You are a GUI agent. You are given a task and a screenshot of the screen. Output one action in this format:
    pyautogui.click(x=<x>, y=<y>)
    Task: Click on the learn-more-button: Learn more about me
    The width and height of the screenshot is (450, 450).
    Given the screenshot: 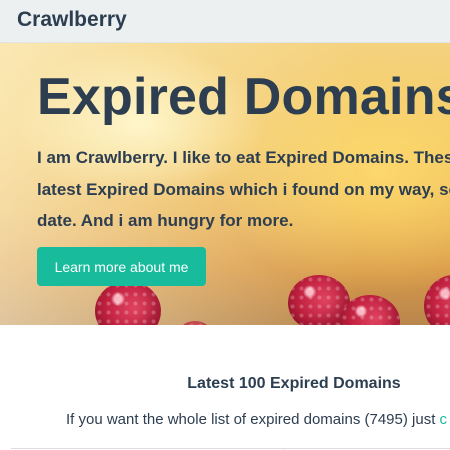 What is the action you would take?
    pyautogui.click(x=121, y=266)
    